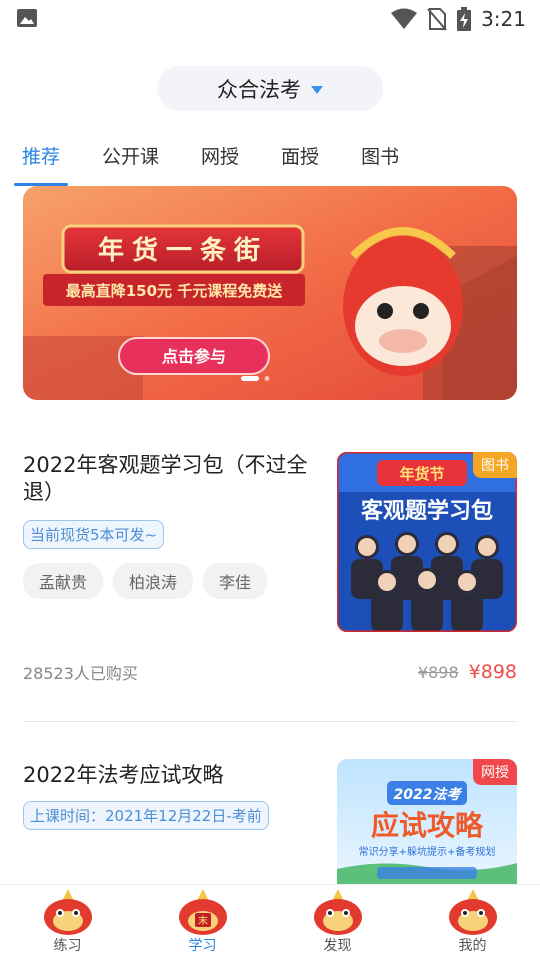 This screenshot has height=960, width=540. I want to click on thumb-heading: 应试攻略, so click(427, 825).